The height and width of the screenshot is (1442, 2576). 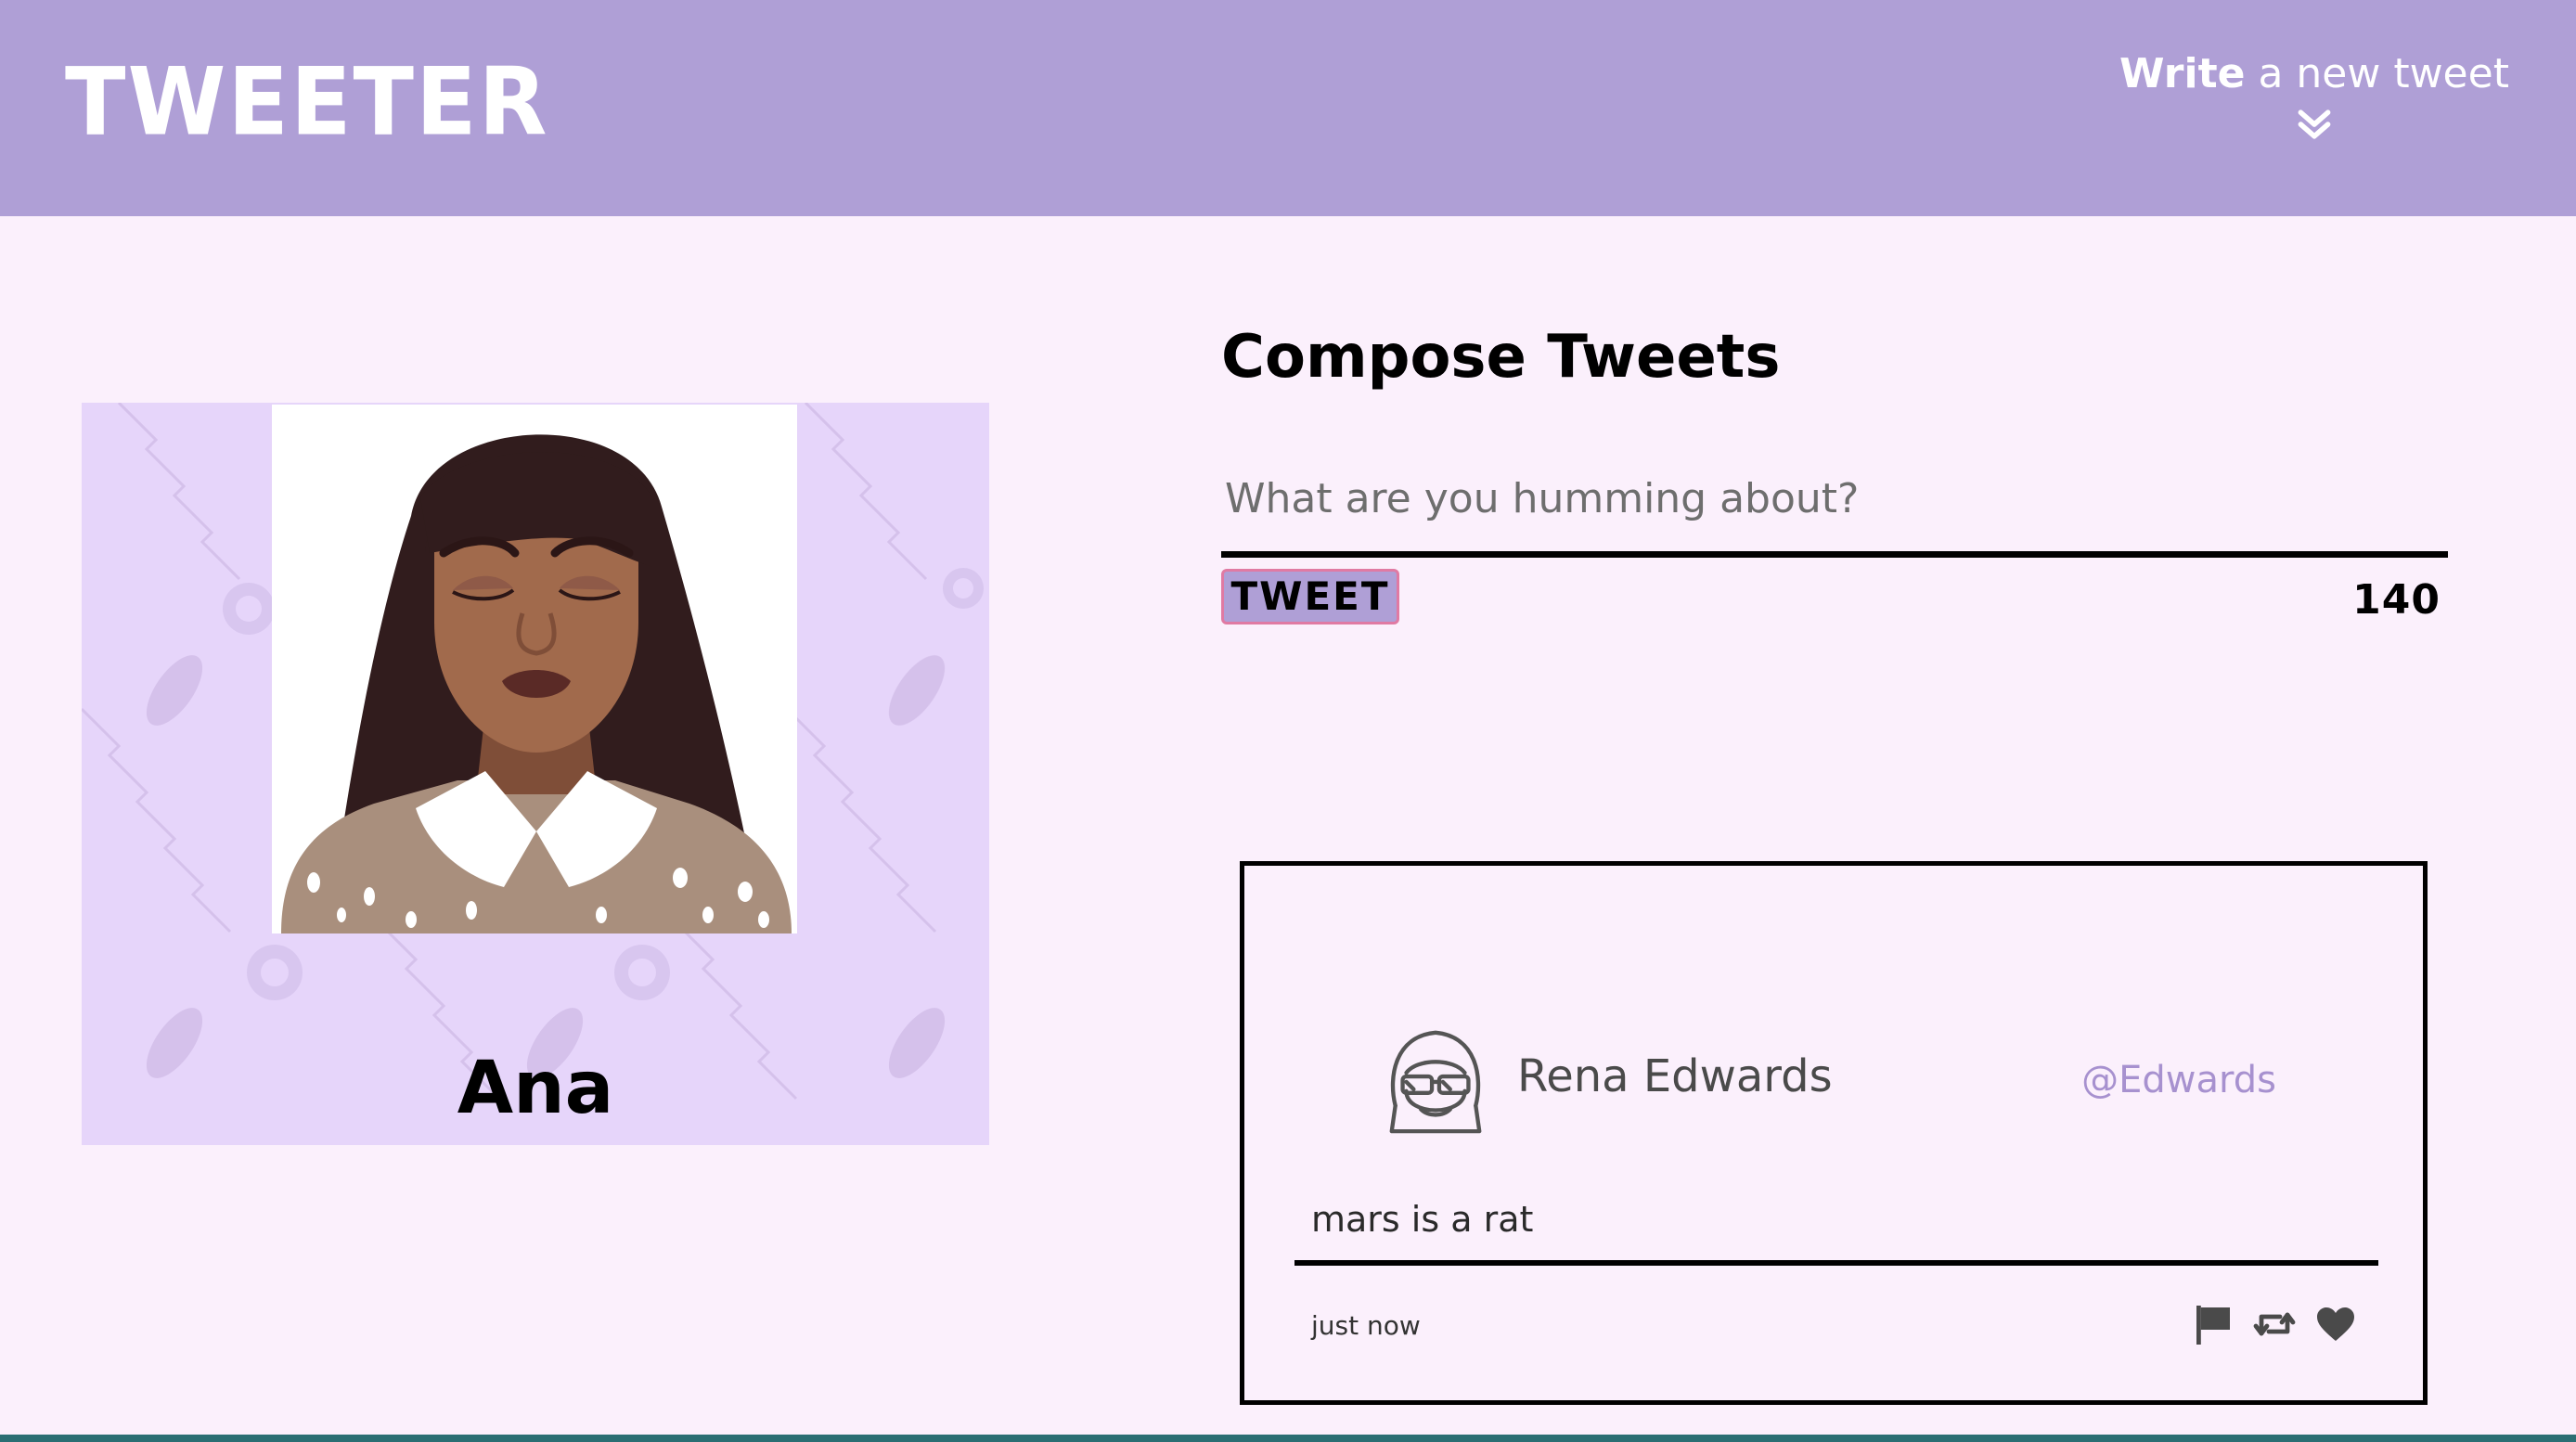 I want to click on write-new-tweet-label: Write a new tweet, so click(x=2314, y=74).